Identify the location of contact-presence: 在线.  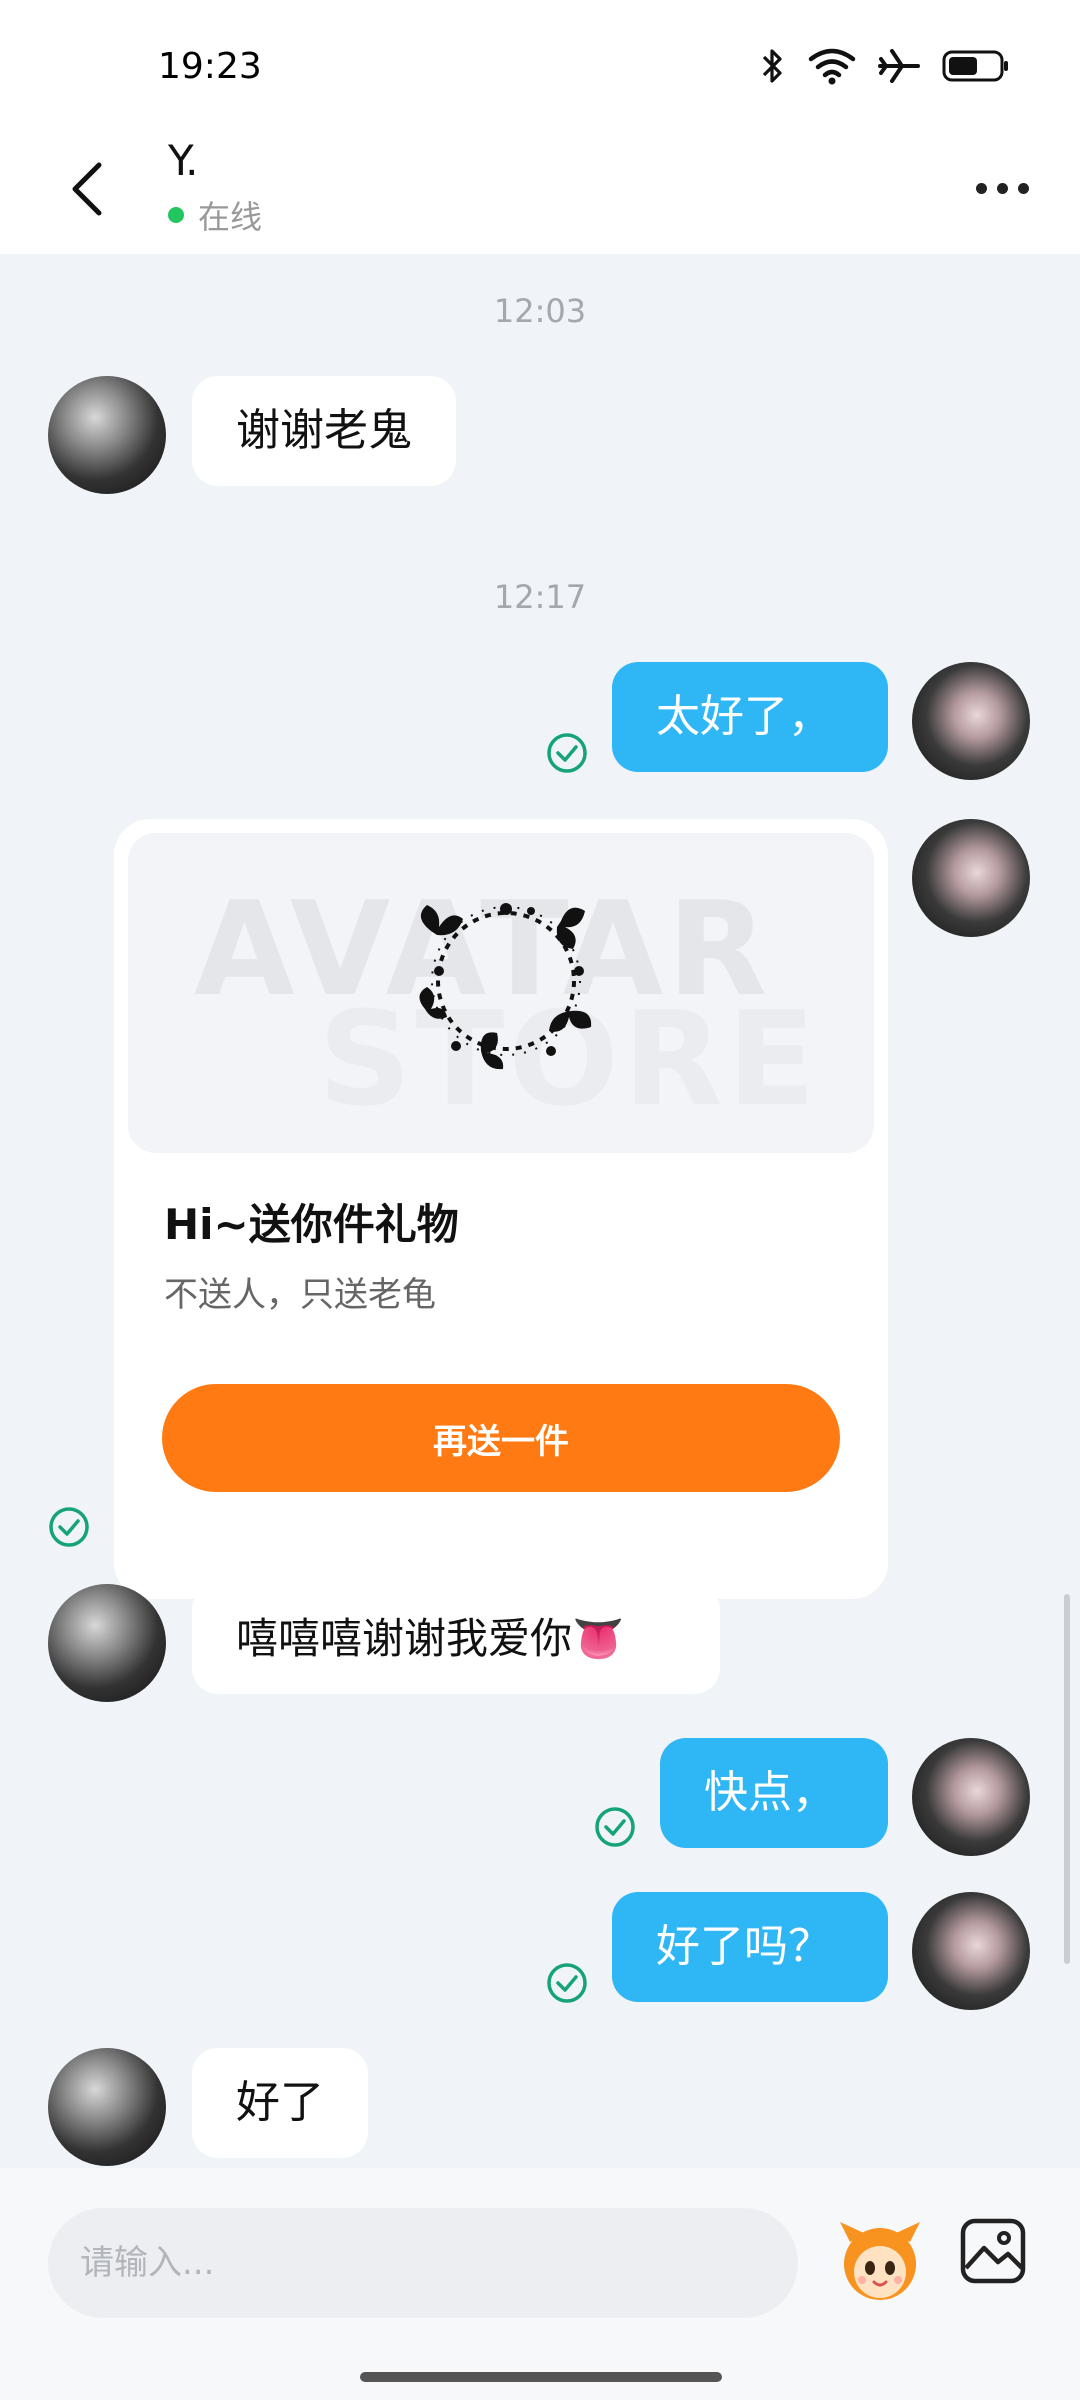
(215, 215).